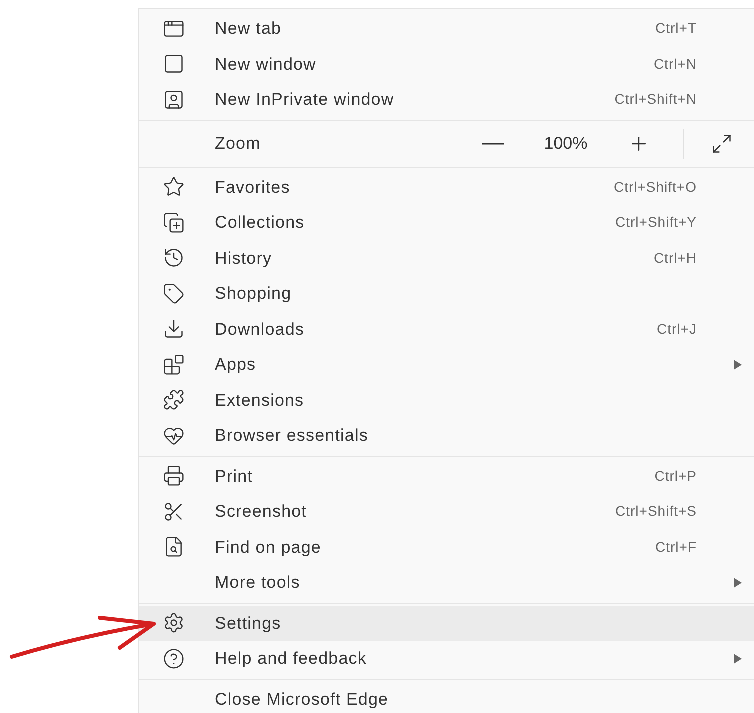 The height and width of the screenshot is (713, 754). Describe the element at coordinates (446, 512) in the screenshot. I see `menu-item: Screenshot Ctrl+Shift+S` at that location.